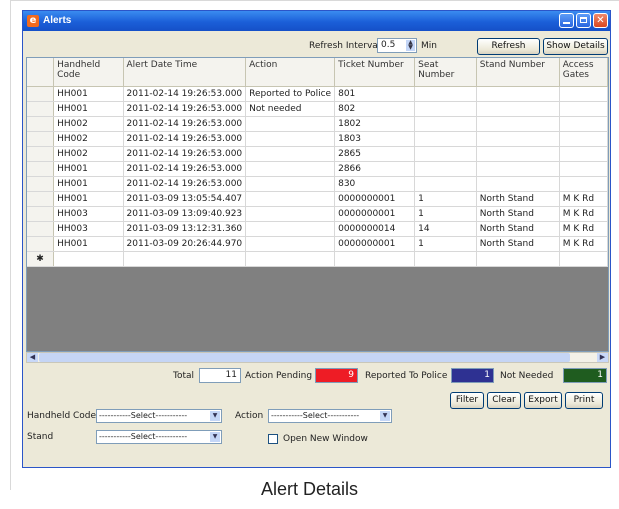  Describe the element at coordinates (290, 109) in the screenshot. I see `table-cell: Not needed` at that location.